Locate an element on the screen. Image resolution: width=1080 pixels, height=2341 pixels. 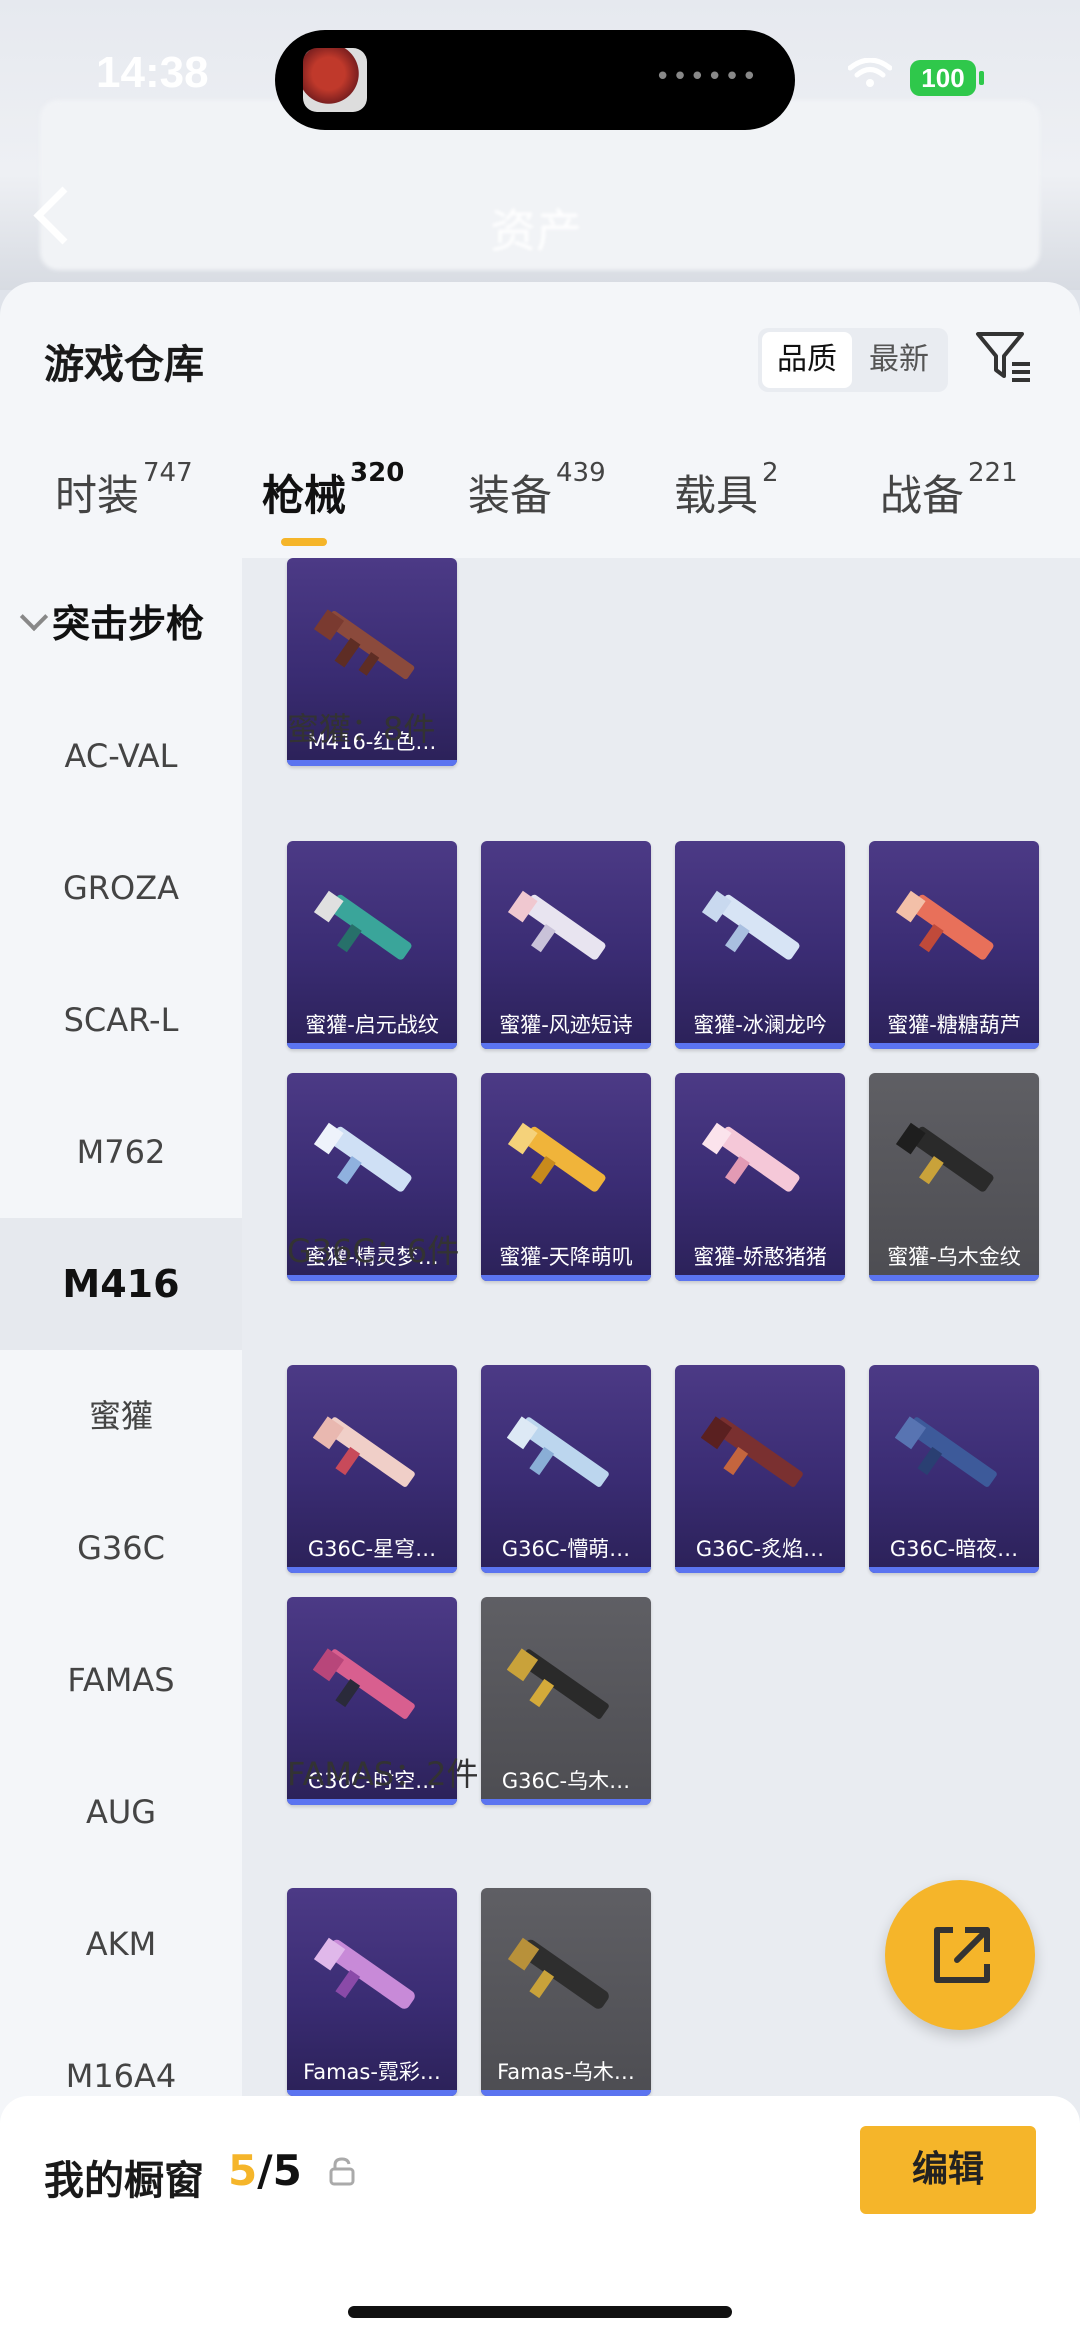
category-group-label: 突击步枪 is located at coordinates (128, 624).